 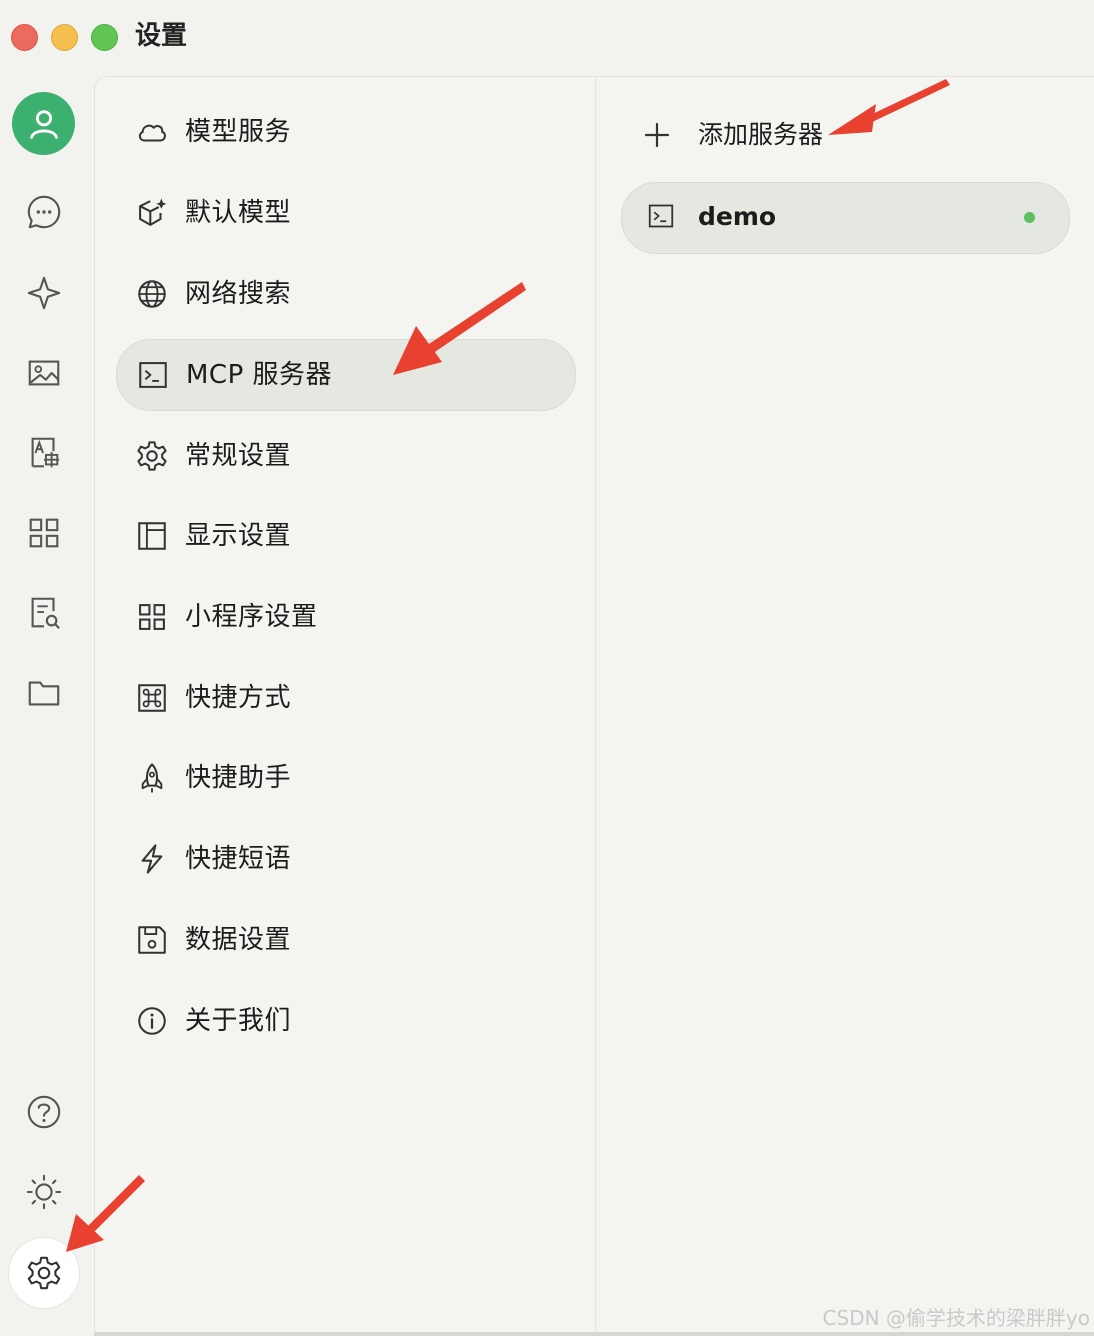 I want to click on server-name: demo, so click(x=737, y=216).